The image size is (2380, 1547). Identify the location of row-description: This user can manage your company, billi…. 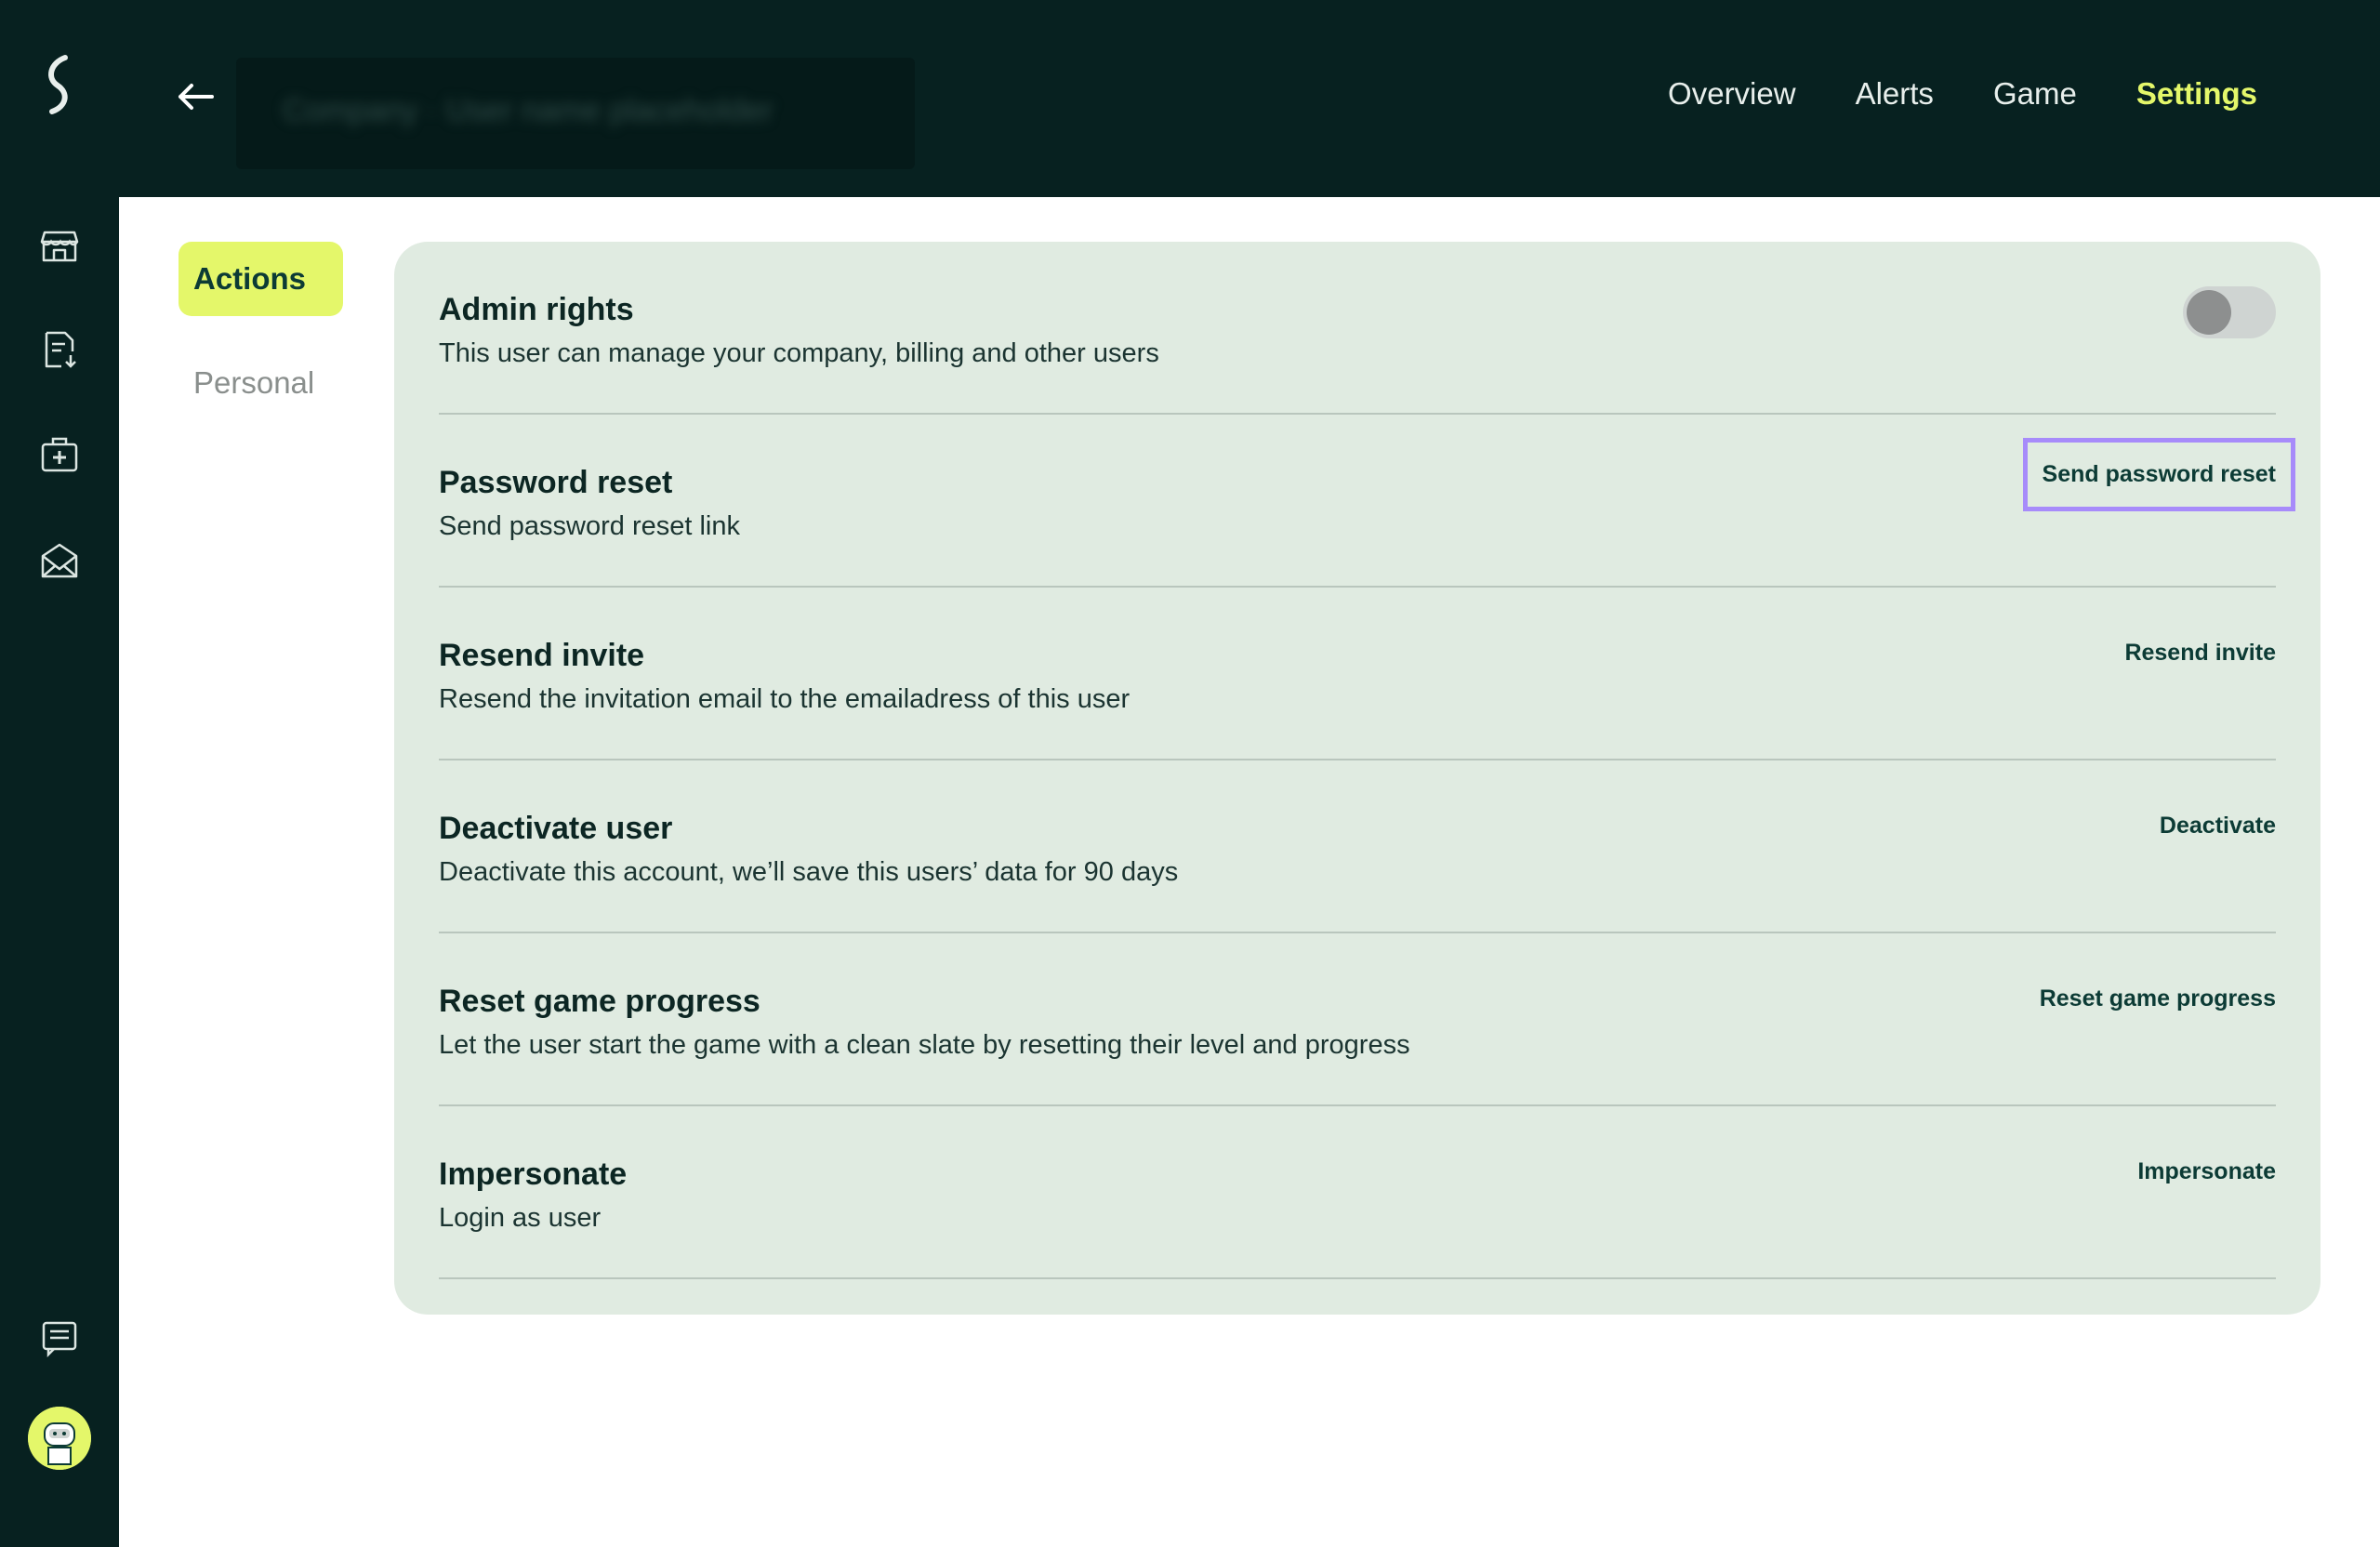
(799, 353).